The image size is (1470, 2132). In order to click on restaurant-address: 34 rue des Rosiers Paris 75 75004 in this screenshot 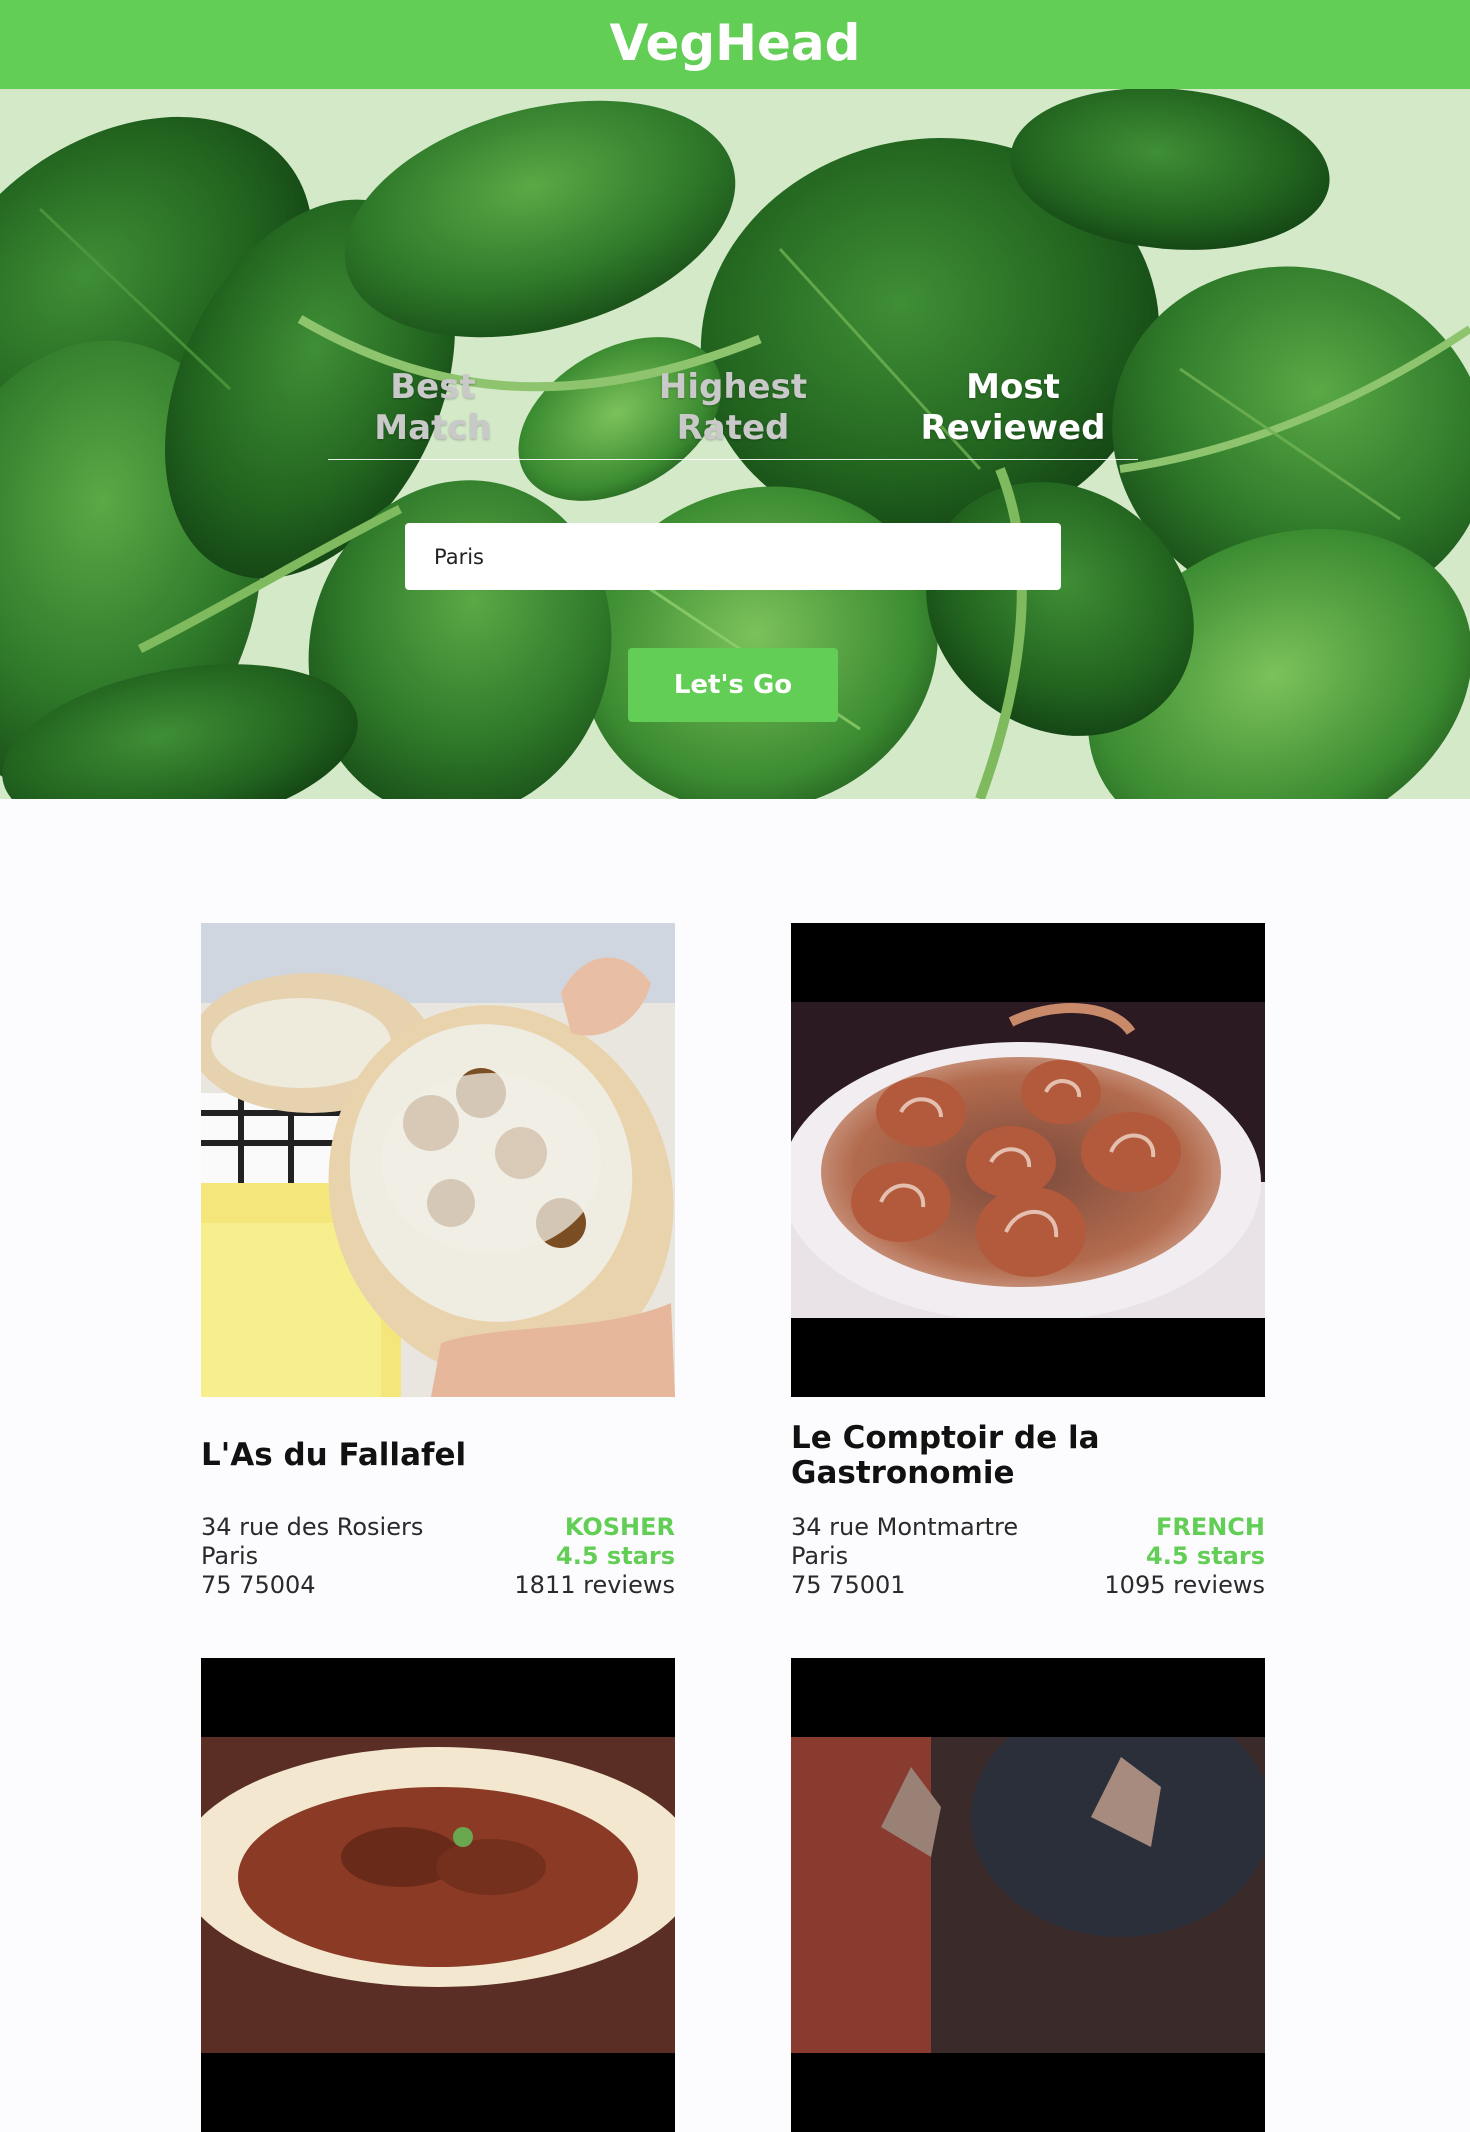, I will do `click(312, 1556)`.